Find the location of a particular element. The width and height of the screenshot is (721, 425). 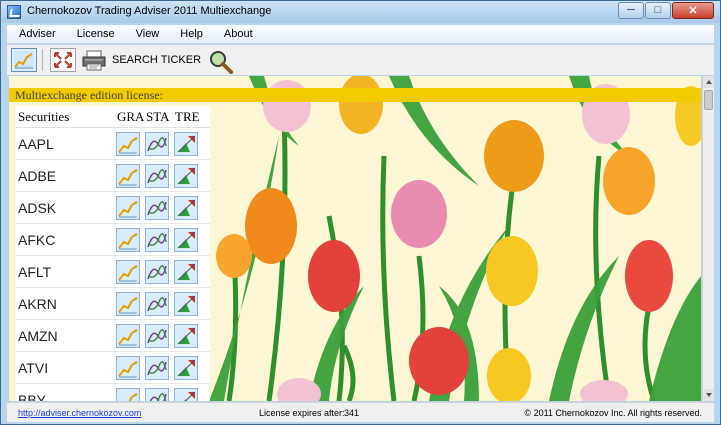

menu-license: License is located at coordinates (94, 34).